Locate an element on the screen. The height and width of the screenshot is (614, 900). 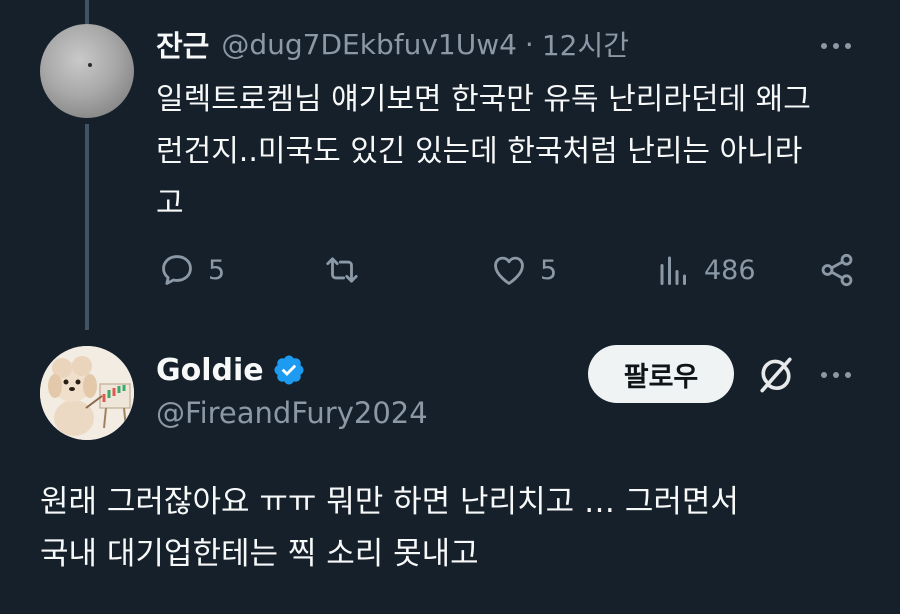
retweet-icon is located at coordinates (342, 270).